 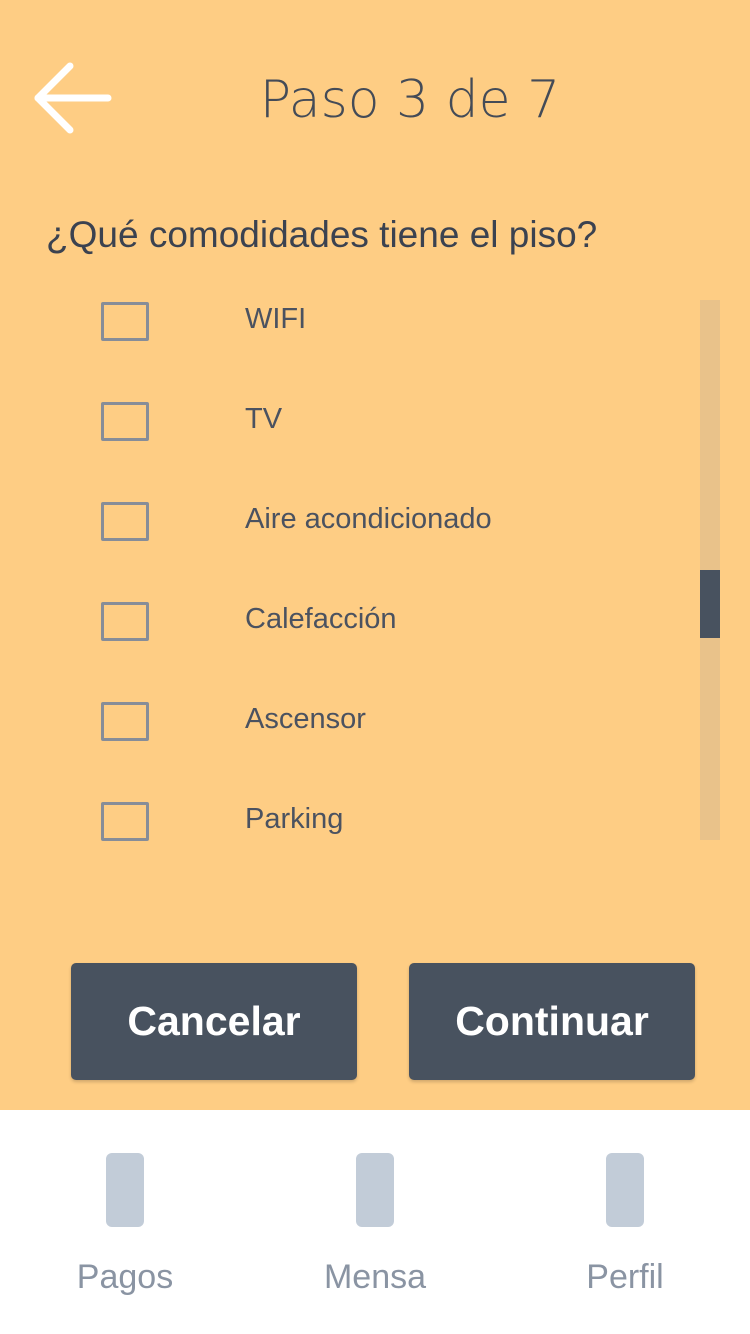 I want to click on amenity-label: WIFI, so click(x=276, y=319).